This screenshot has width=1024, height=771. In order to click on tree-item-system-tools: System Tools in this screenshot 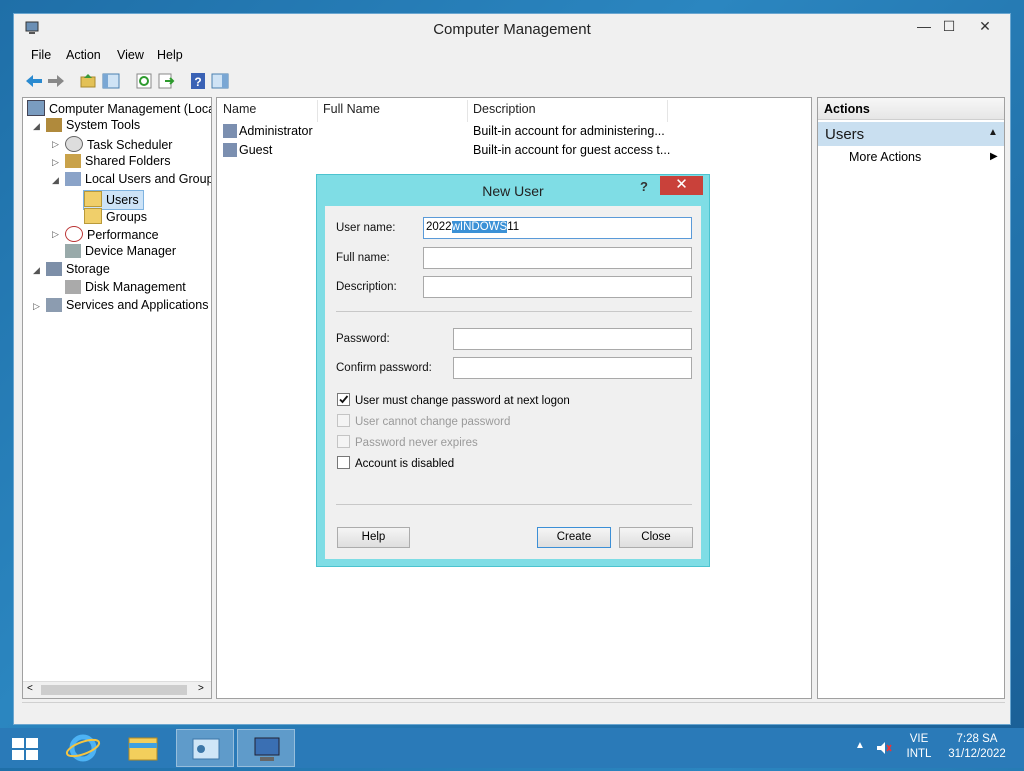, I will do `click(93, 127)`.